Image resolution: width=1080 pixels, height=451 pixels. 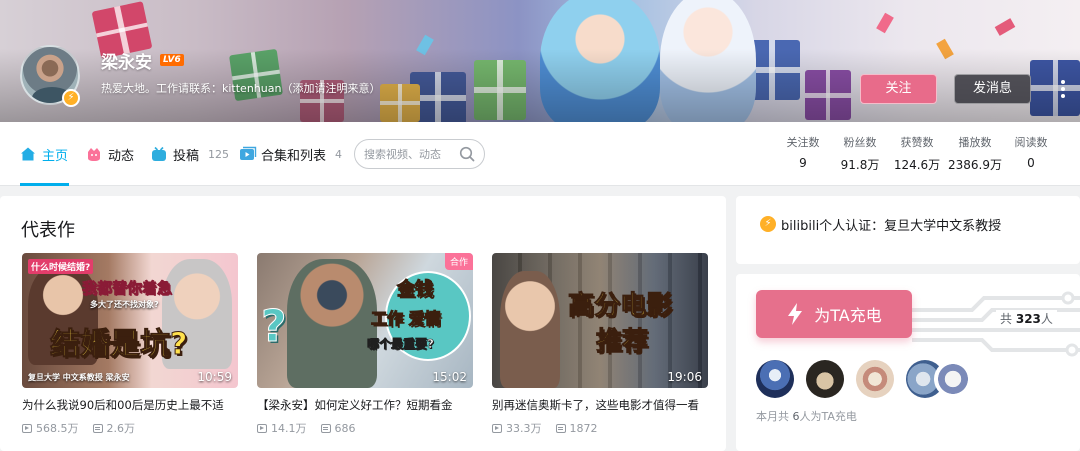 What do you see at coordinates (1063, 89) in the screenshot?
I see `more-options-icon` at bounding box center [1063, 89].